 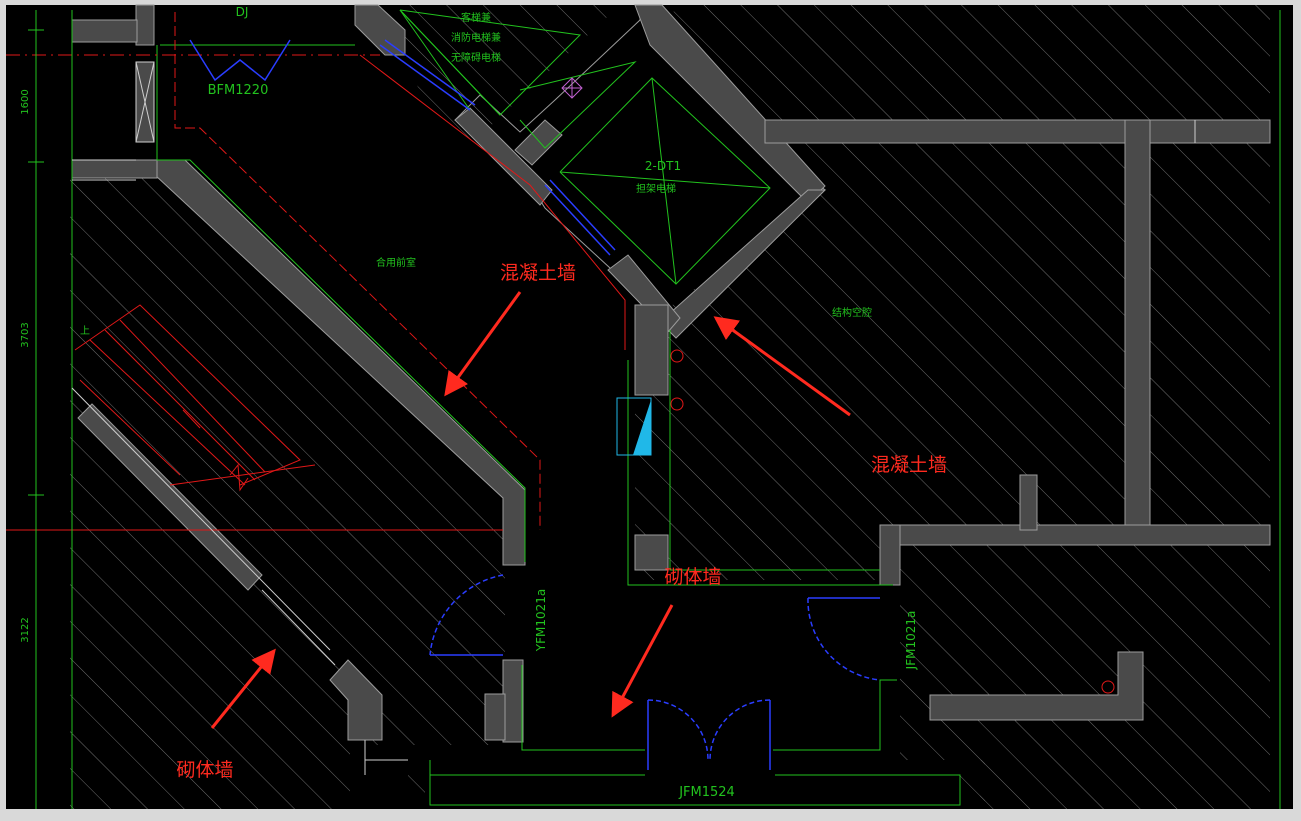 What do you see at coordinates (476, 37) in the screenshot?
I see `label-elevator-top-2: 消防电梯兼` at bounding box center [476, 37].